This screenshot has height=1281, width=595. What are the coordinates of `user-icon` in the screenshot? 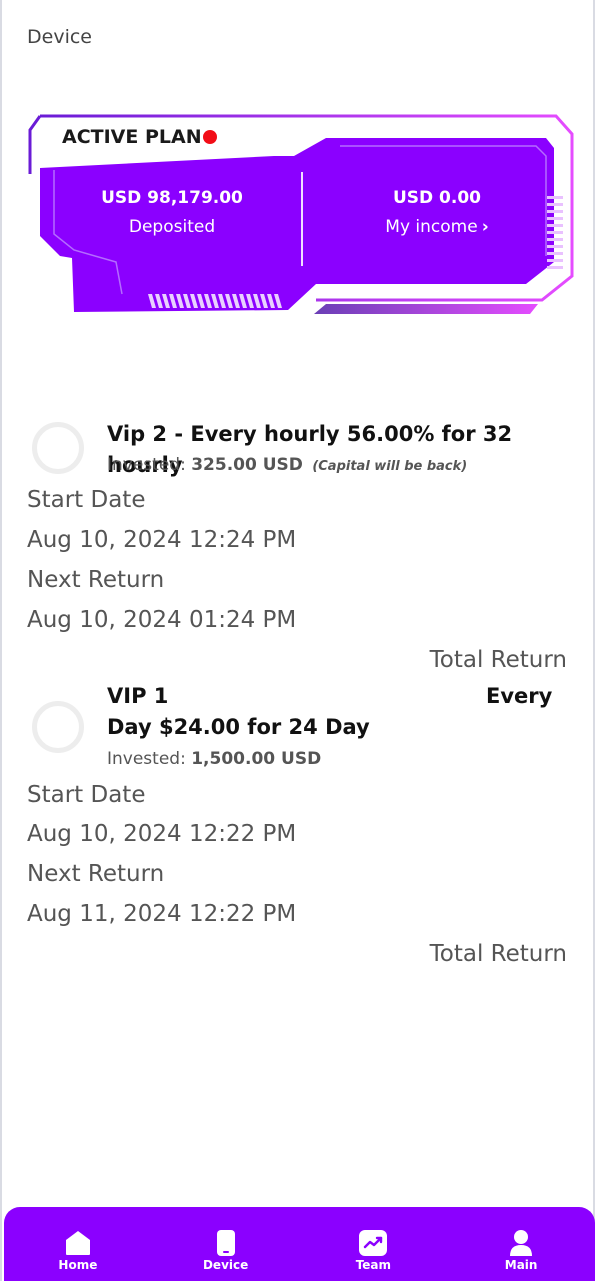 It's located at (521, 1243).